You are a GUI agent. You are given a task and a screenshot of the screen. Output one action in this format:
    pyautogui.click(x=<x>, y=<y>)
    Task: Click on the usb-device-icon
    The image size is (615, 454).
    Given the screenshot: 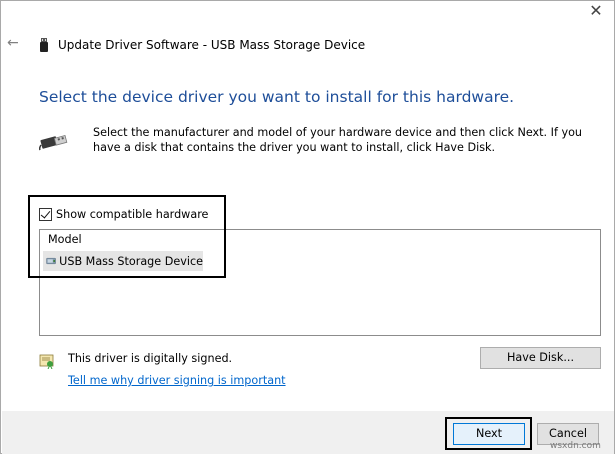 What is the action you would take?
    pyautogui.click(x=44, y=45)
    